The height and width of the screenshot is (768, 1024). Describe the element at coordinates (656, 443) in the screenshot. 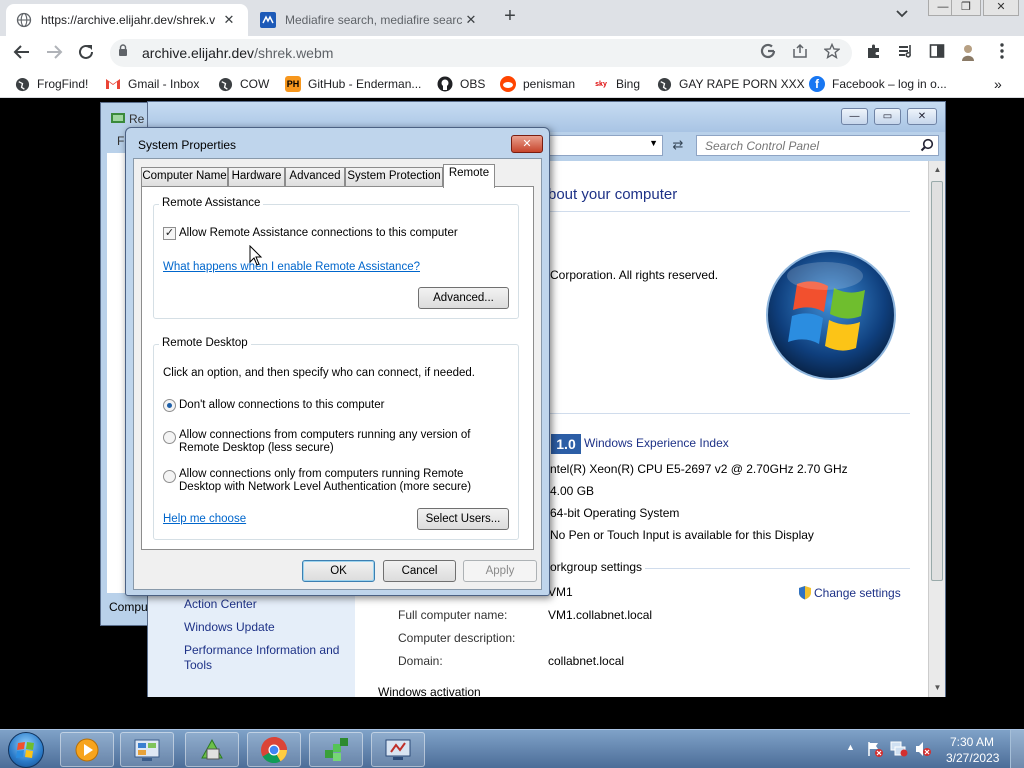

I see `wei-link: Windows Experience Index` at that location.